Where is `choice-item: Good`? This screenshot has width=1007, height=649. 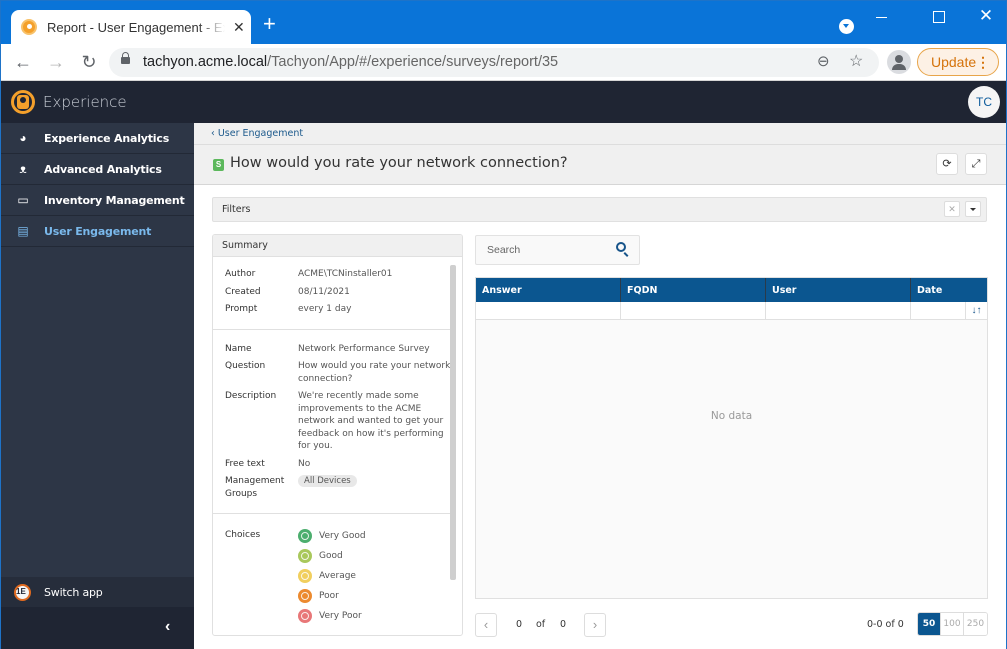
choice-item: Good is located at coordinates (375, 556).